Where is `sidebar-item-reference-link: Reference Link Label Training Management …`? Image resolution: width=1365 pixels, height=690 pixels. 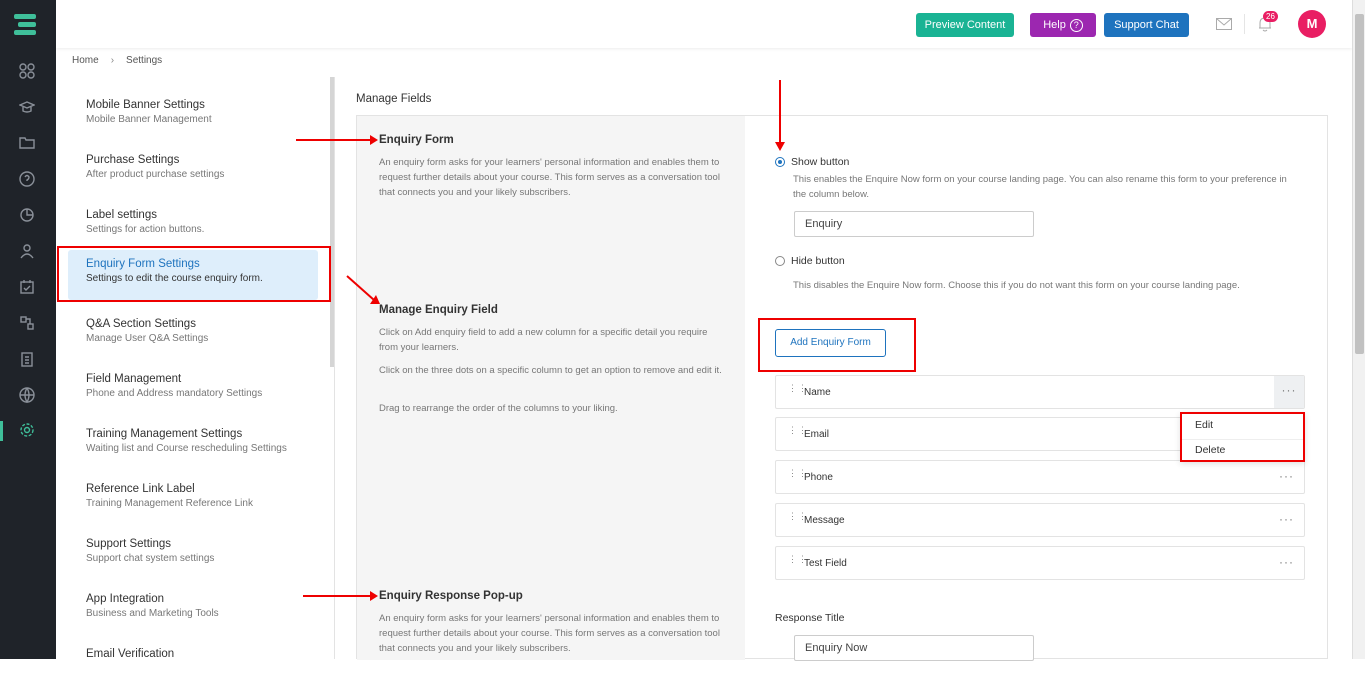
sidebar-item-reference-link: Reference Link Label Training Management … is located at coordinates (193, 500).